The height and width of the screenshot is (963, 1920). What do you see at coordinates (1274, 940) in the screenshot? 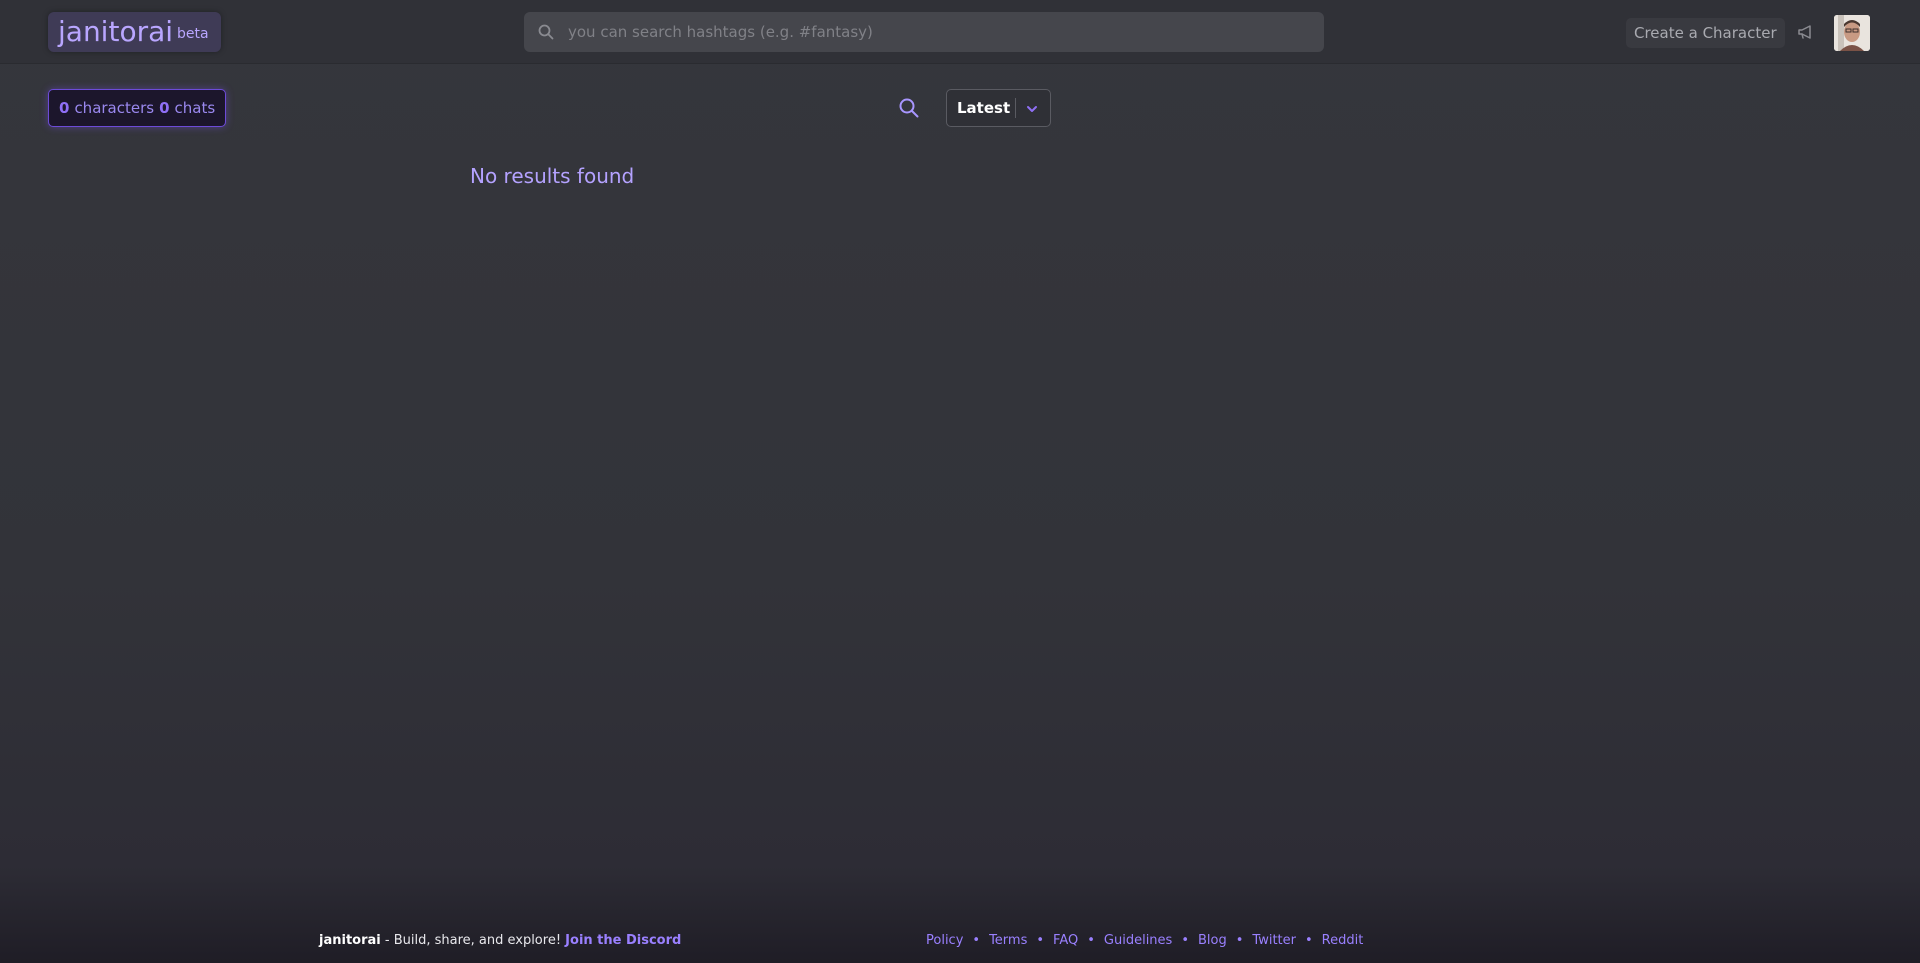
I see `footer-link-twitter: Twitter` at bounding box center [1274, 940].